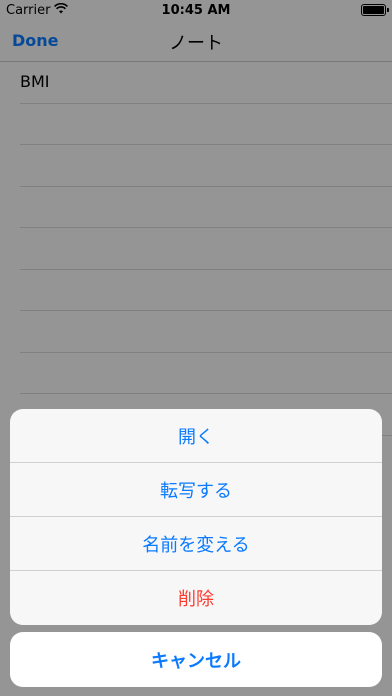 This screenshot has width=392, height=696. Describe the element at coordinates (196, 436) in the screenshot. I see `open-button: 開く` at that location.